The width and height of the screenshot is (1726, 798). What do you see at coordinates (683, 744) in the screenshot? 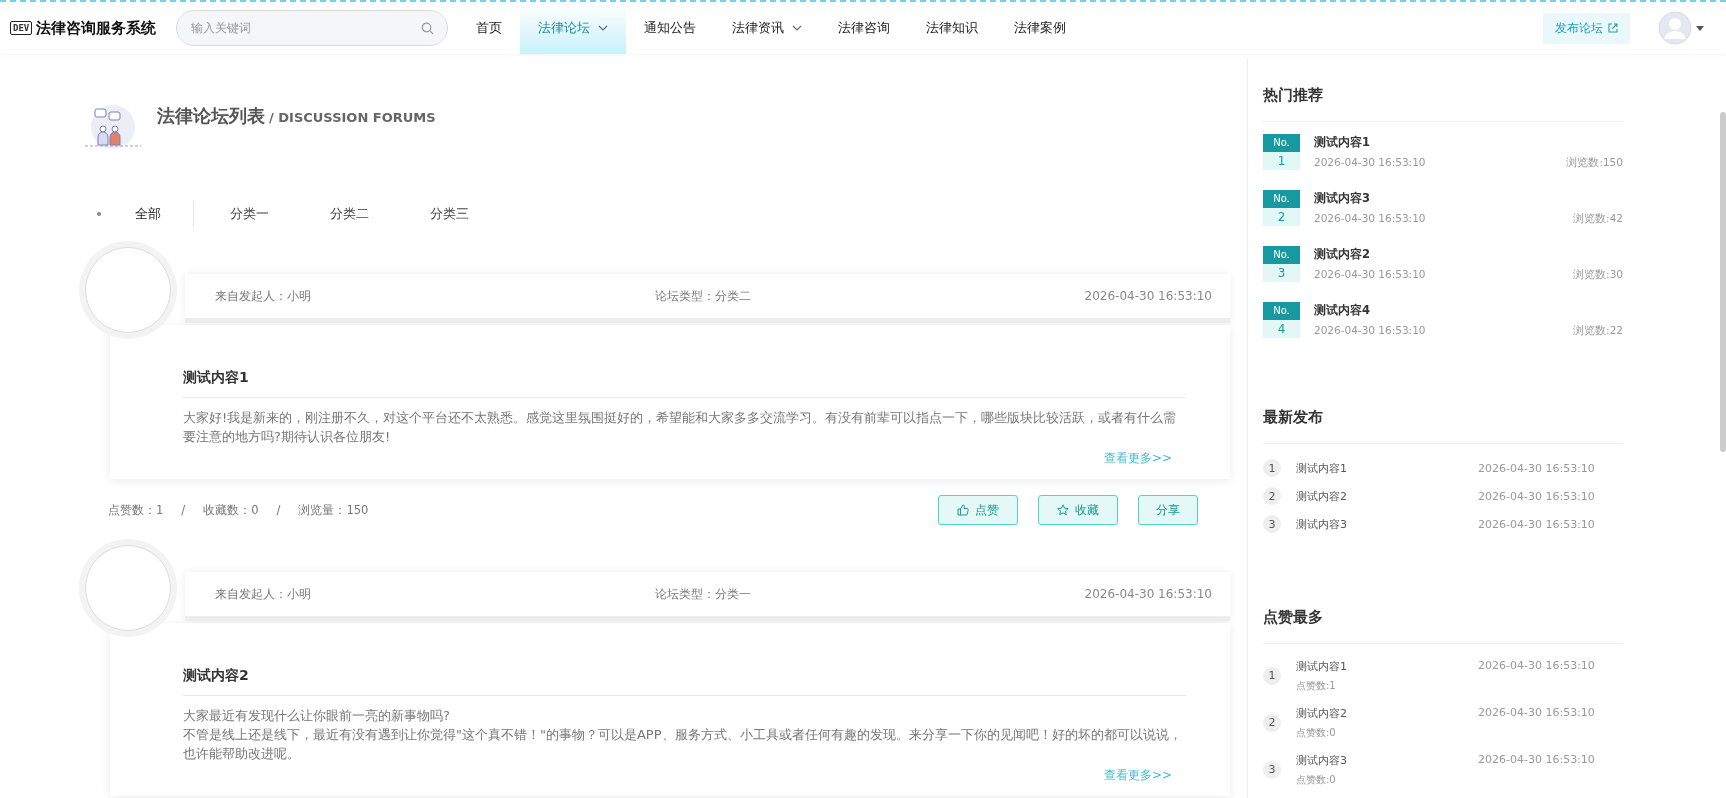
I see `post-text: 不管是线上还是线下，最近有没有遇到让你觉得"这个真不错！"的事物？可以是APP、服务方式、小工具或者任何有趣的发现。来分享一下你的见闻吧！好的坏的都可以说说，也许能帮助改进呢。` at bounding box center [683, 744].